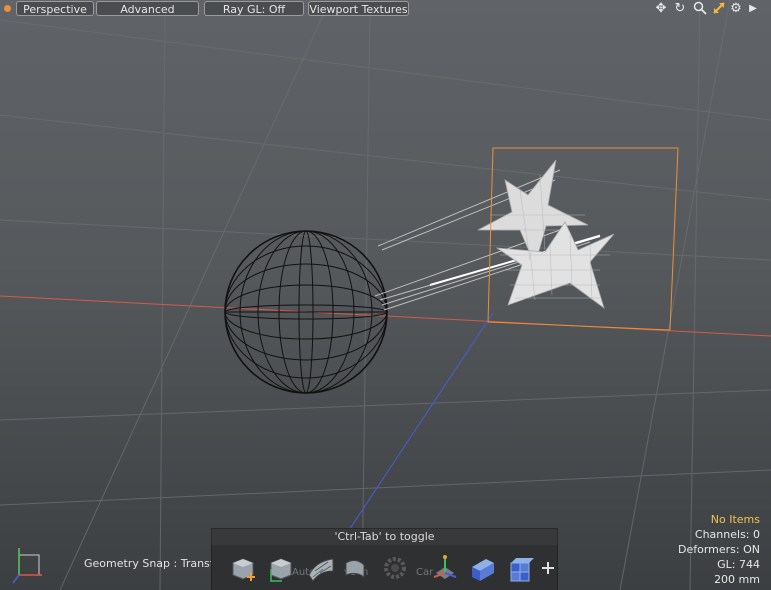 This screenshot has height=590, width=771. I want to click on curve-icon, so click(357, 568).